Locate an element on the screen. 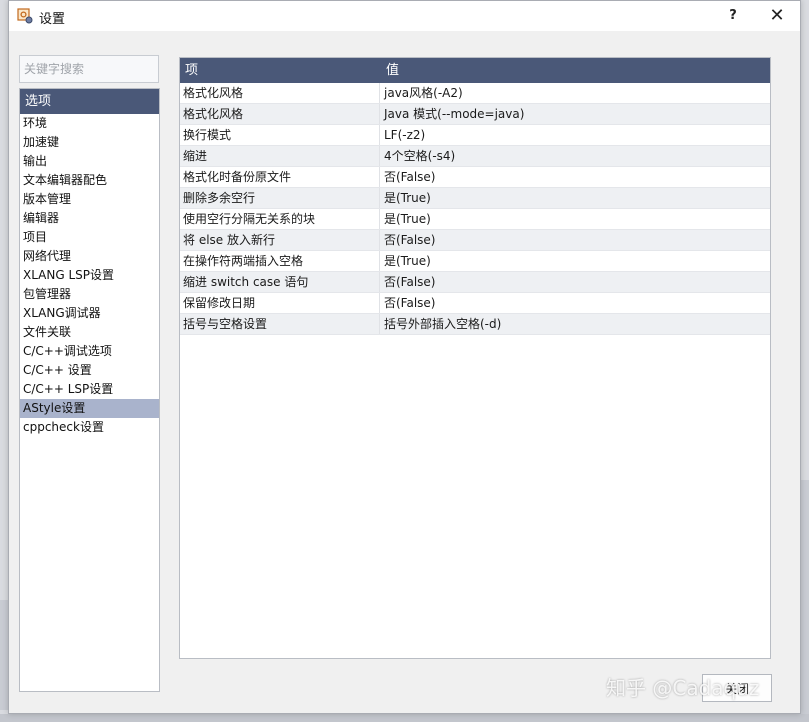 This screenshot has height=722, width=809. sidebar-item: 输出 is located at coordinates (89, 161).